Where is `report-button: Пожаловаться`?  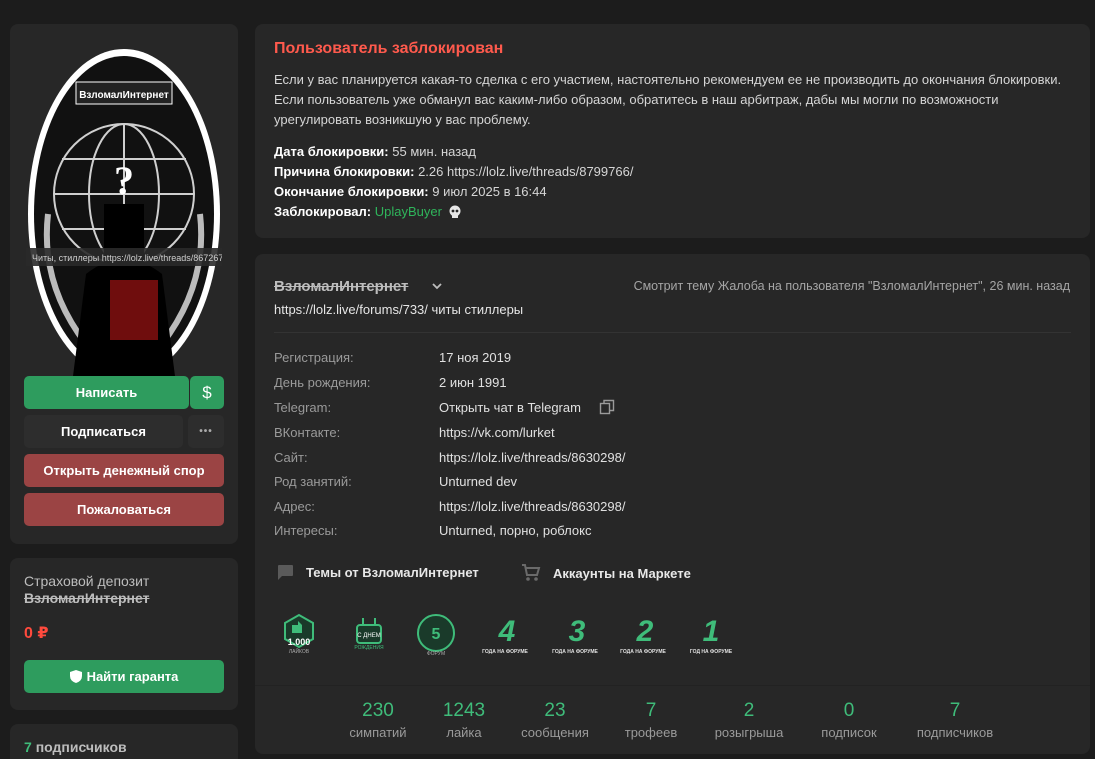 report-button: Пожаловаться is located at coordinates (124, 509).